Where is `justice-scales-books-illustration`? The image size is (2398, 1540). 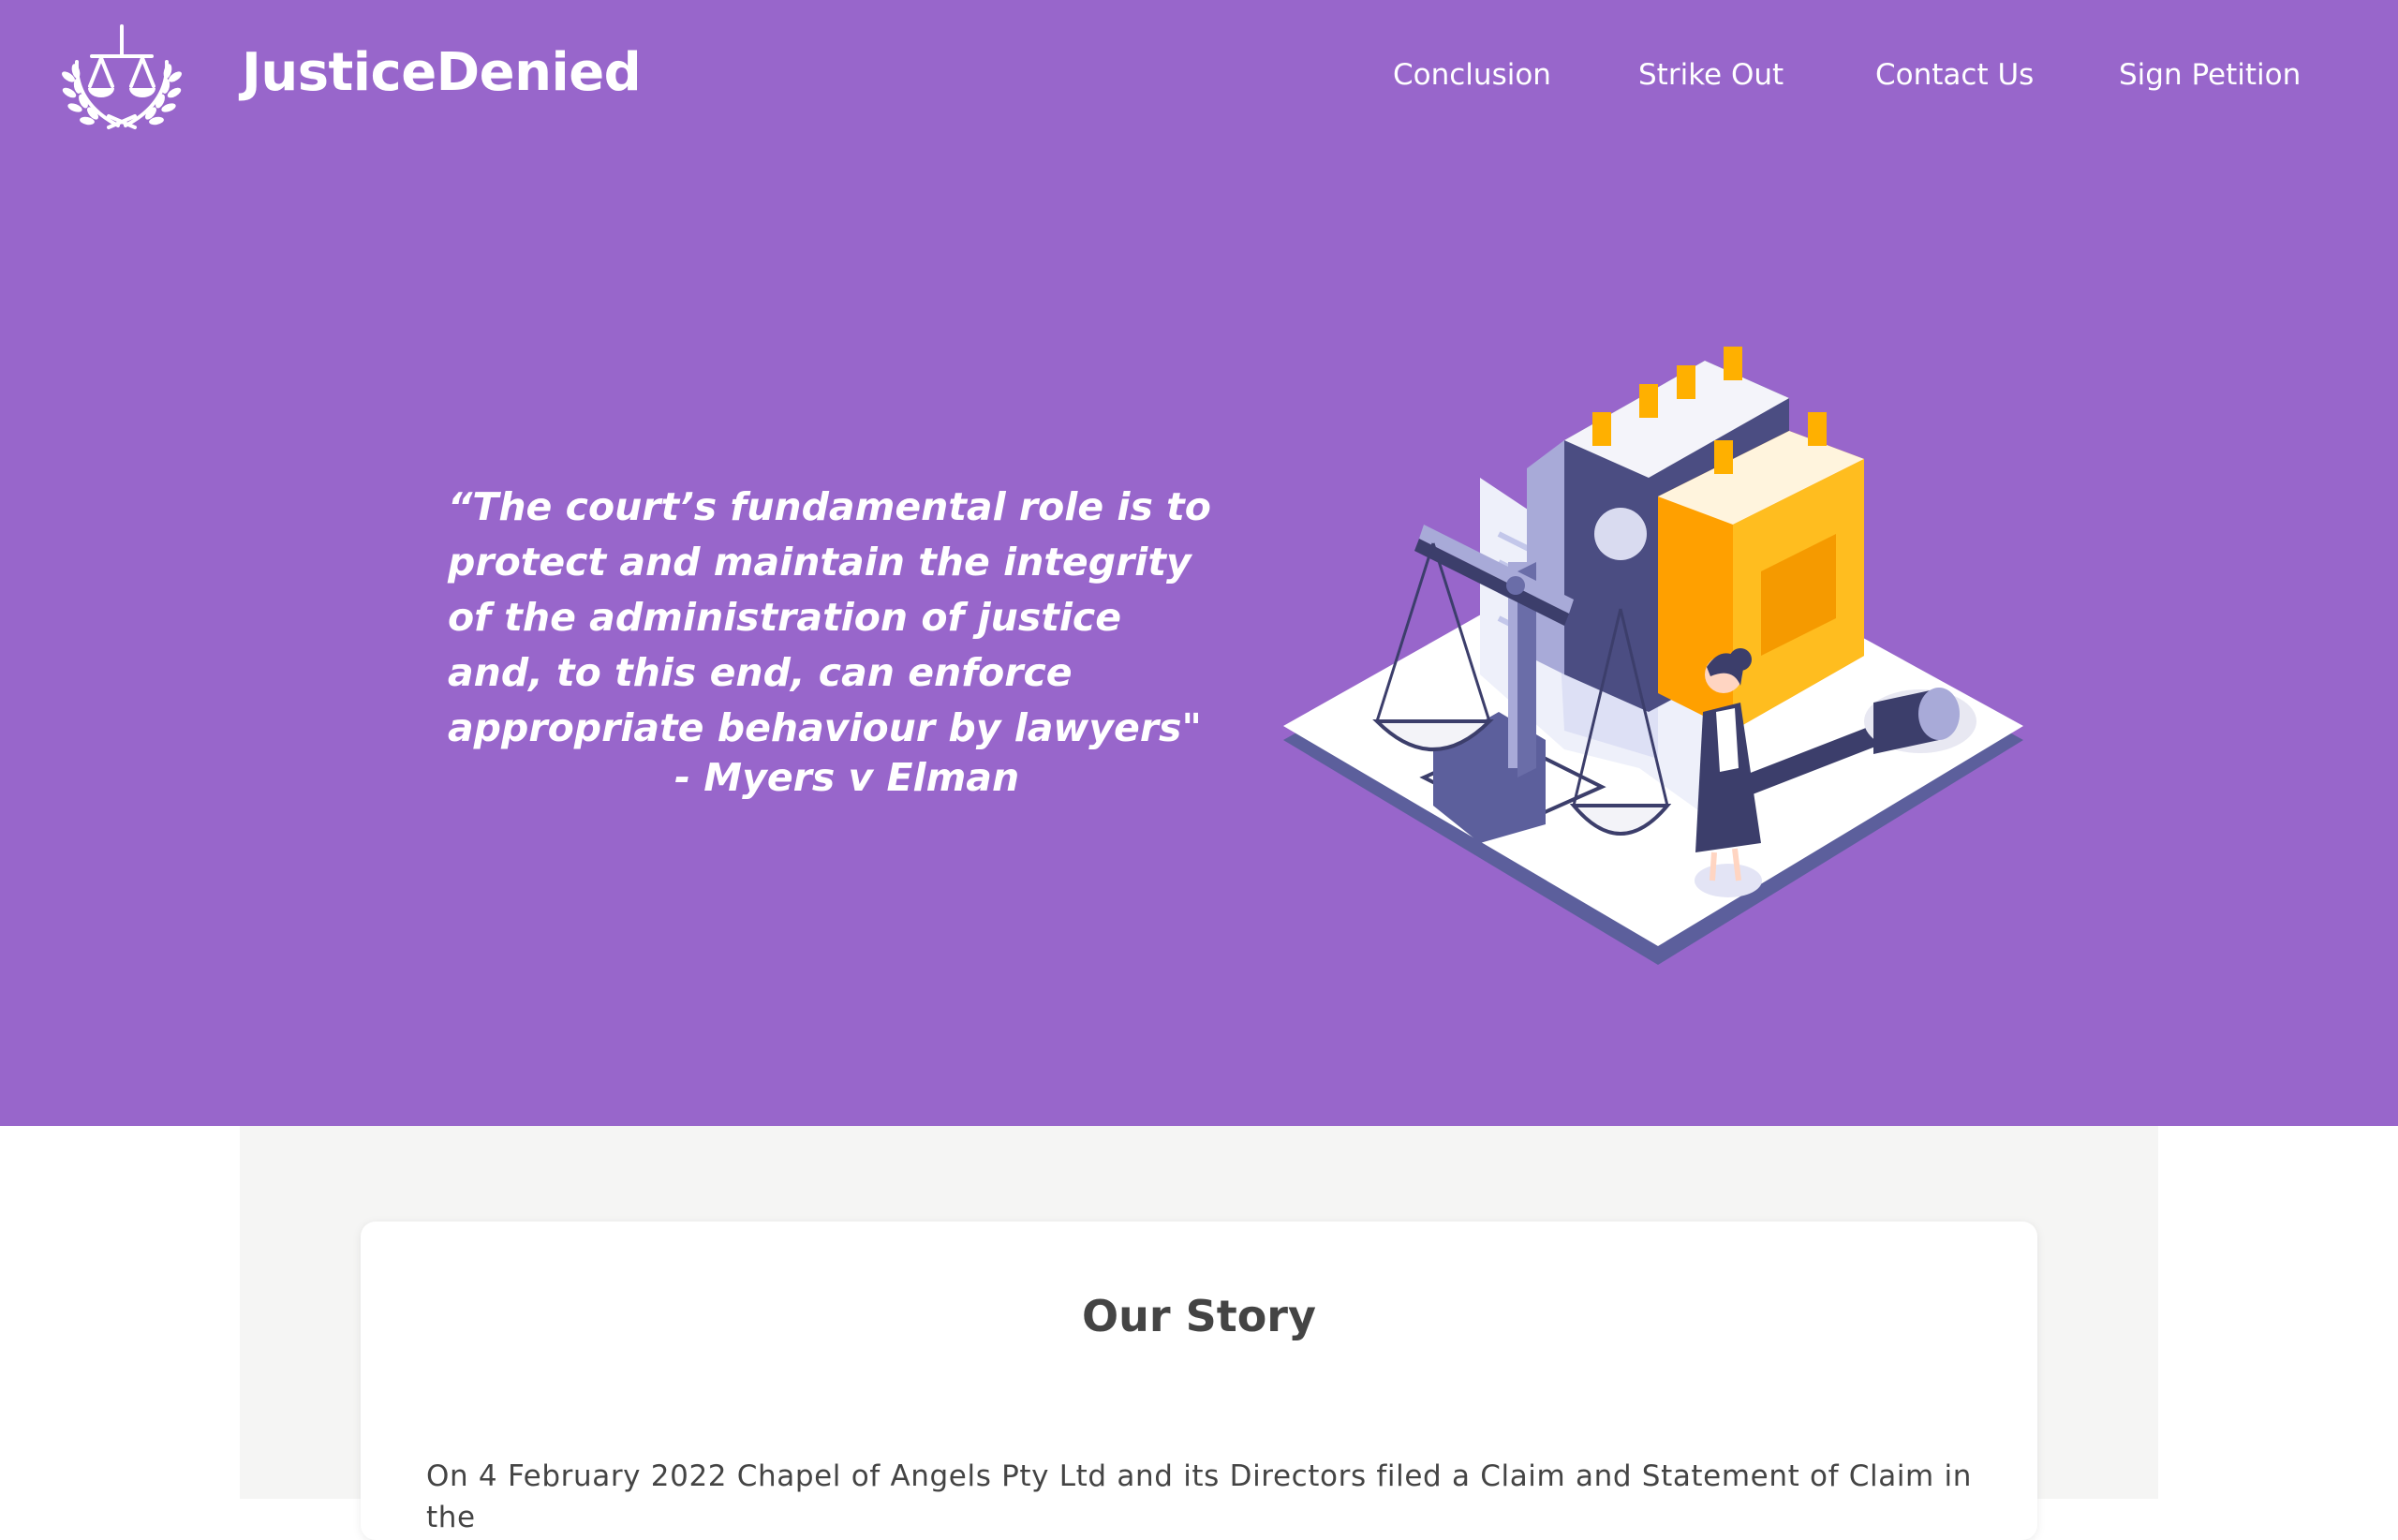 justice-scales-books-illustration is located at coordinates (1653, 656).